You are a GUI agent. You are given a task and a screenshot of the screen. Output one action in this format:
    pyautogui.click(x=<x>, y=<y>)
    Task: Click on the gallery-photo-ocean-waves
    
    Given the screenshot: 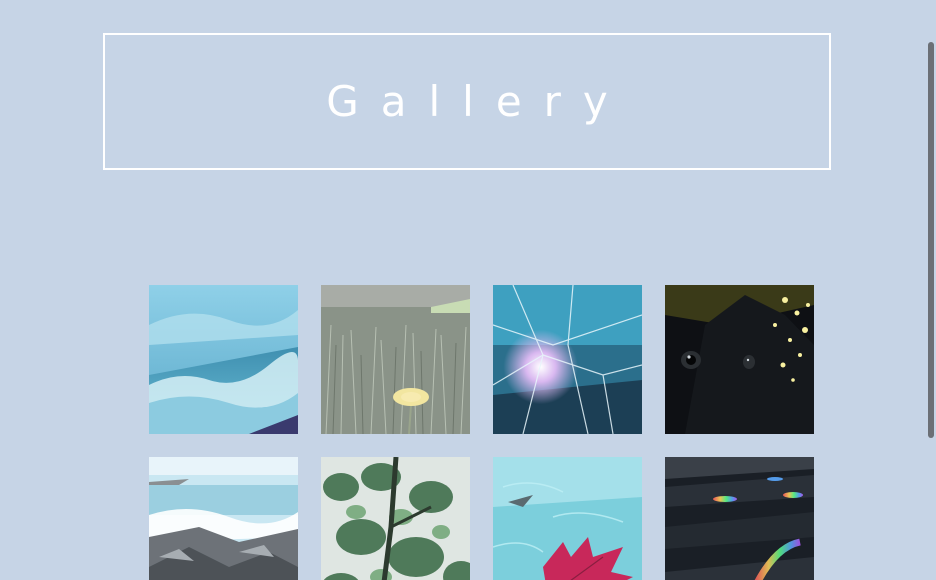 What is the action you would take?
    pyautogui.click(x=223, y=359)
    